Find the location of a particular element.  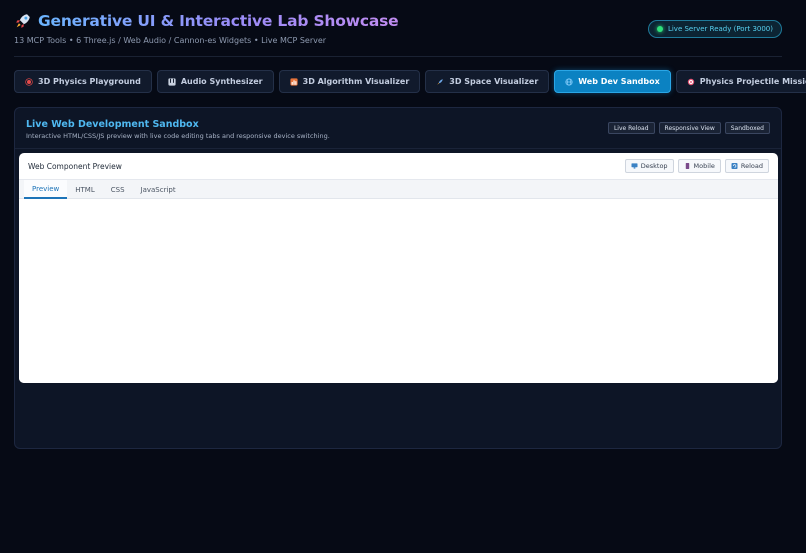

tab-space-visualizer: 3D Space Visualizer is located at coordinates (487, 81).